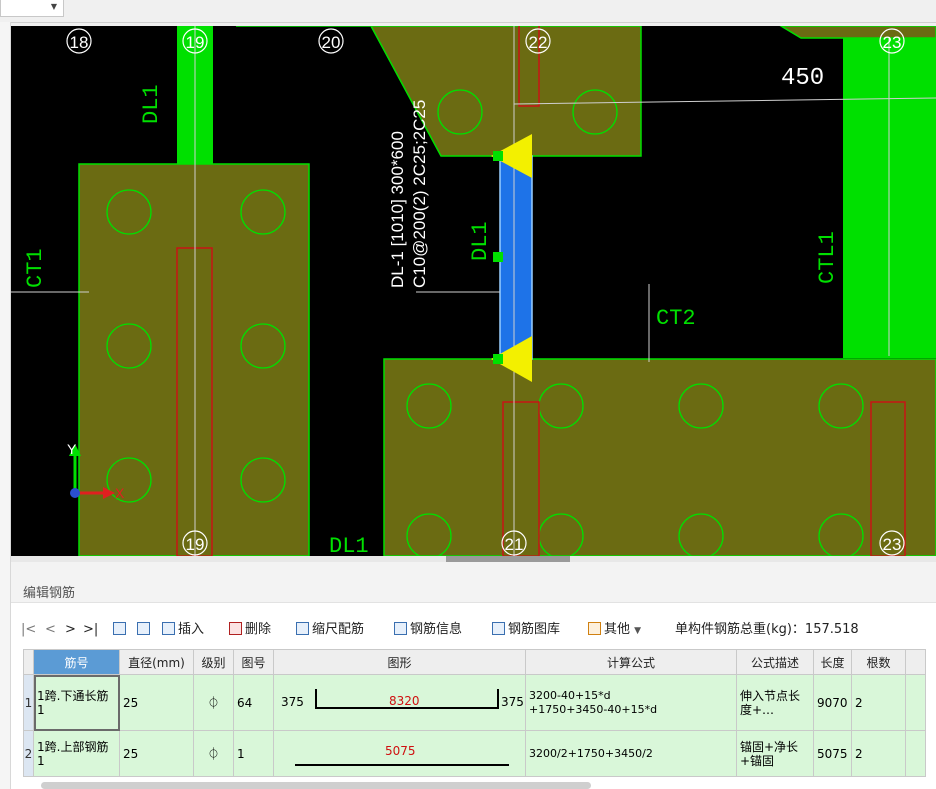 This screenshot has width=936, height=789. What do you see at coordinates (631, 662) in the screenshot?
I see `header-formula: 计算公式` at bounding box center [631, 662].